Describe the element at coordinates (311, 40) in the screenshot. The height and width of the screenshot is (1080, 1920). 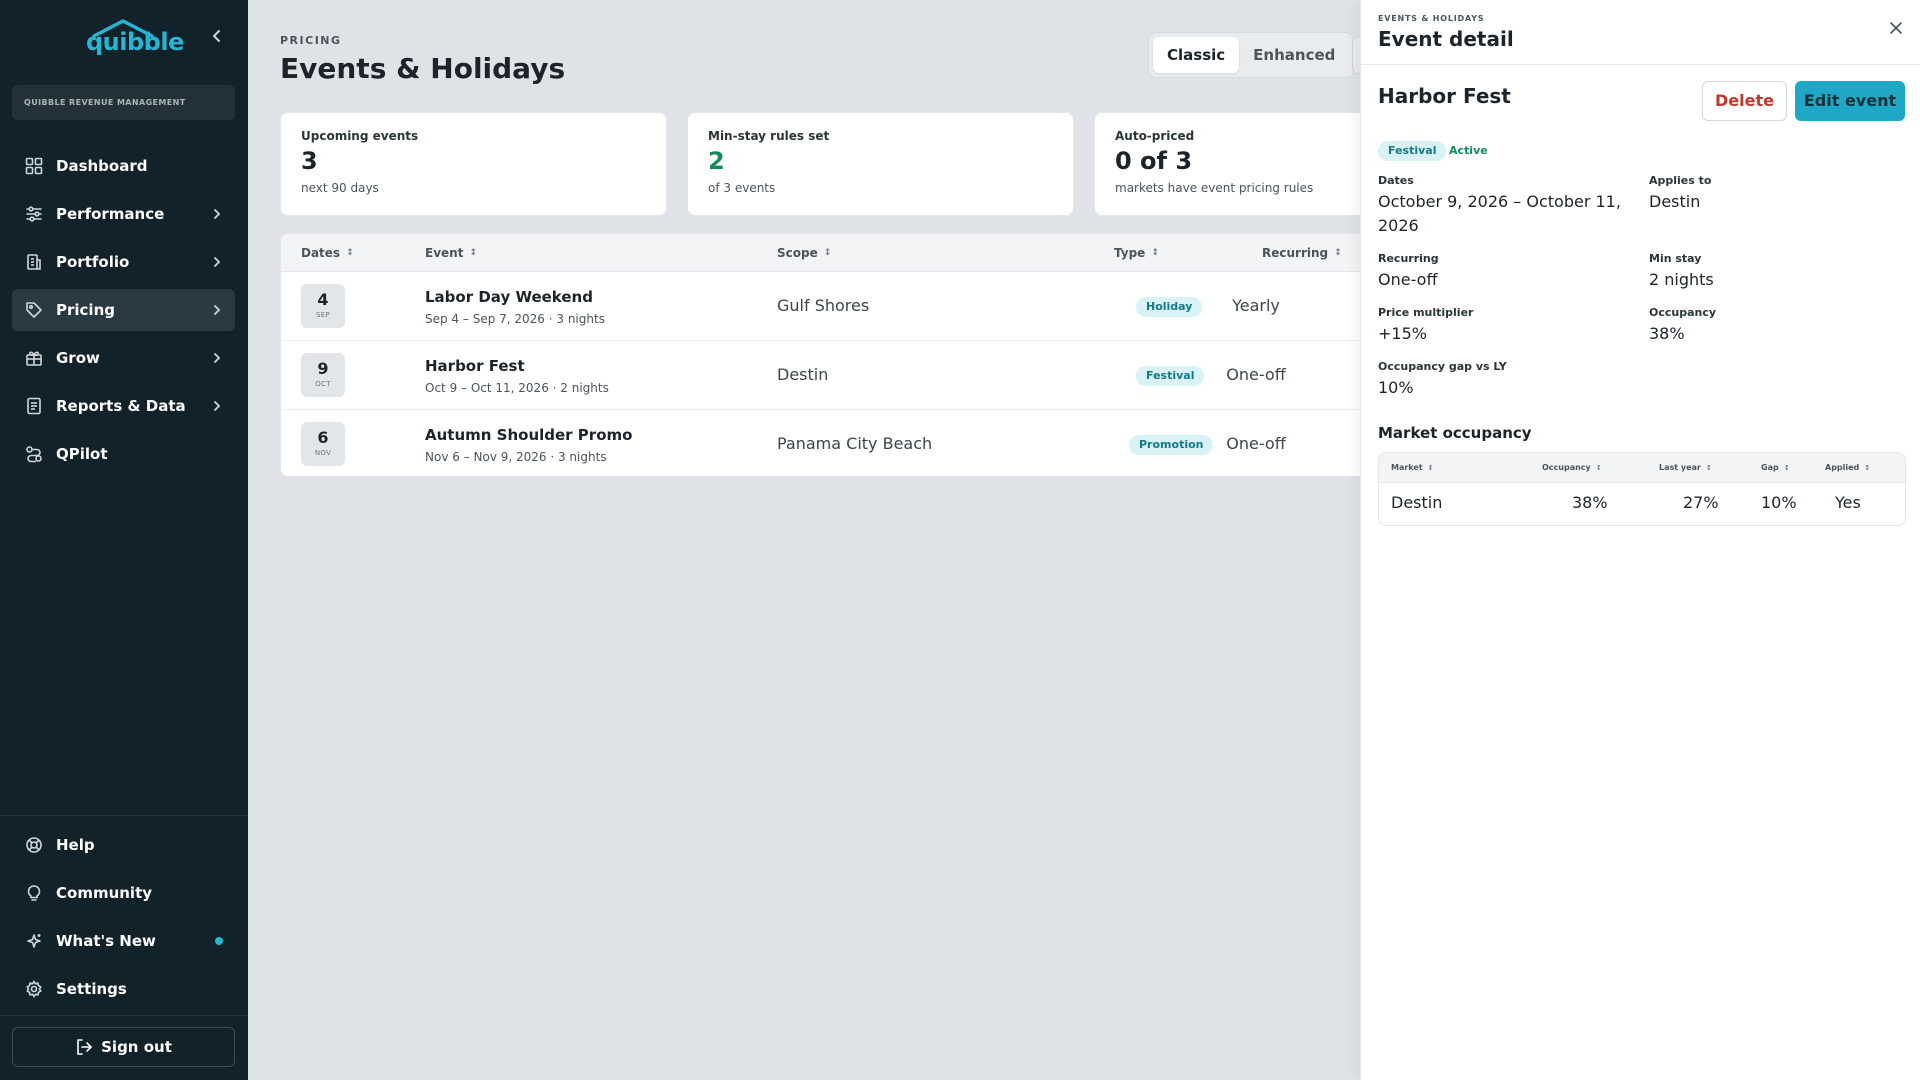
I see `page-eyebrow: PRICING` at that location.